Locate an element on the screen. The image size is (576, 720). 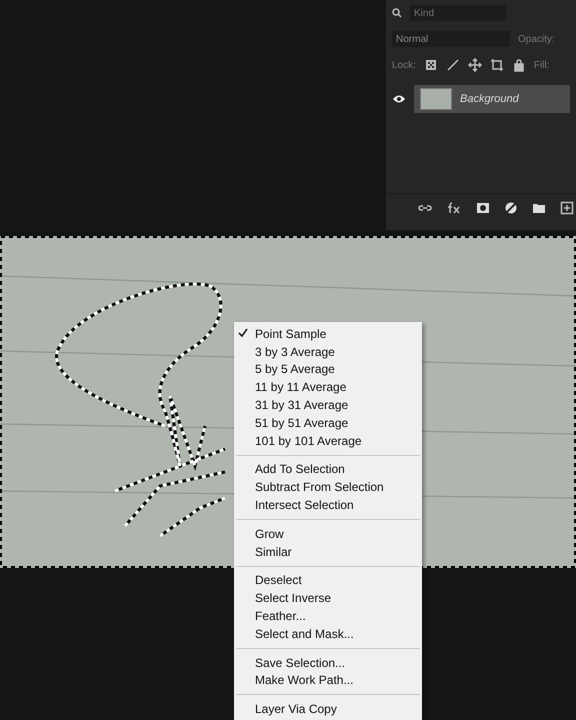
menu-item: Select Inverse is located at coordinates (328, 598).